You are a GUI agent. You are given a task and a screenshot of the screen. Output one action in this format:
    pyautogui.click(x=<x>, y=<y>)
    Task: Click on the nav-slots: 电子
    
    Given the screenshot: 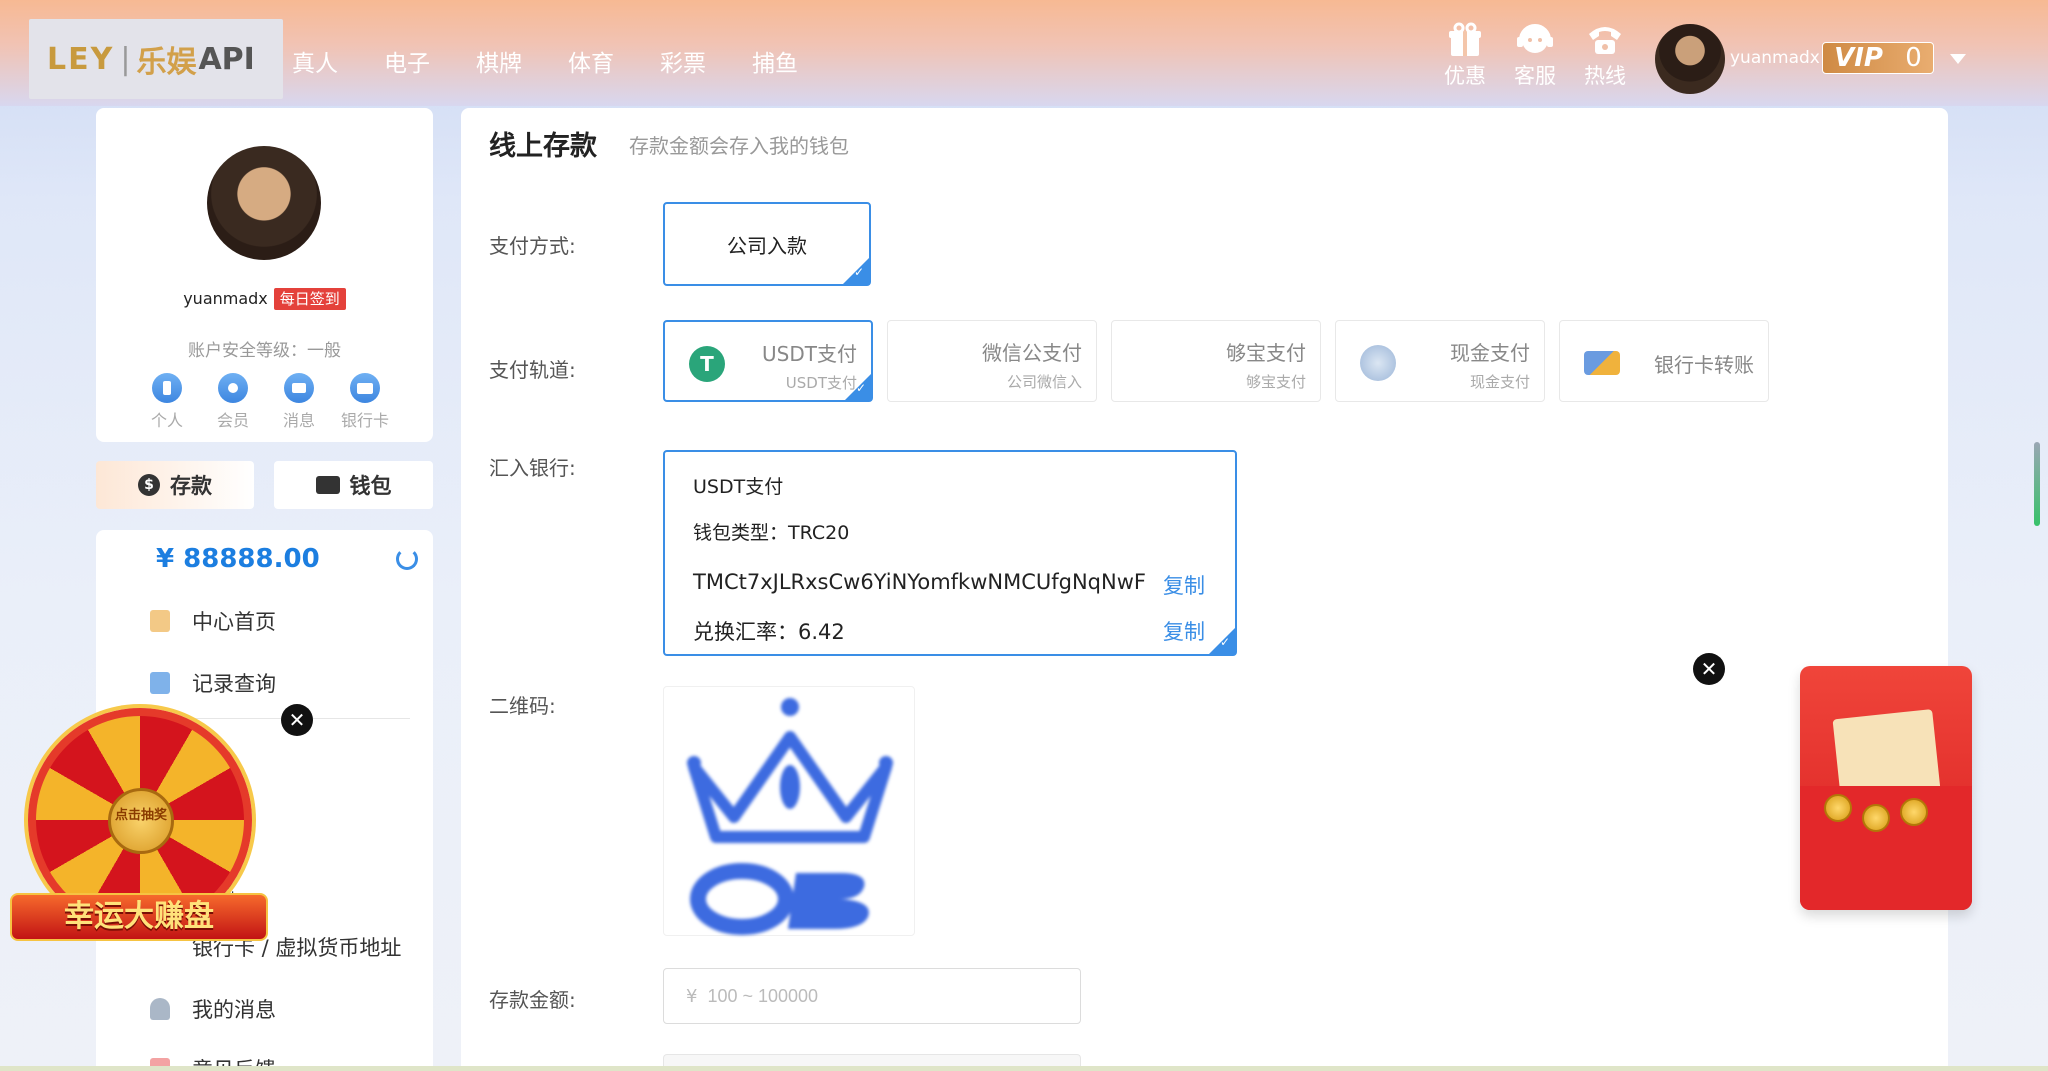 What is the action you would take?
    pyautogui.click(x=430, y=61)
    